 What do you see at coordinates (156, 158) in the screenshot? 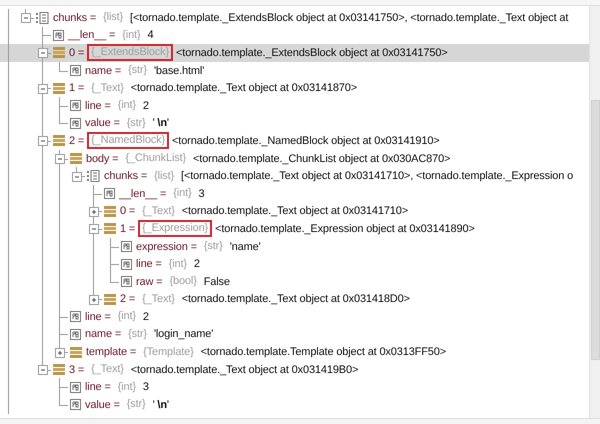
I see `type-label: {_ChunkList}` at bounding box center [156, 158].